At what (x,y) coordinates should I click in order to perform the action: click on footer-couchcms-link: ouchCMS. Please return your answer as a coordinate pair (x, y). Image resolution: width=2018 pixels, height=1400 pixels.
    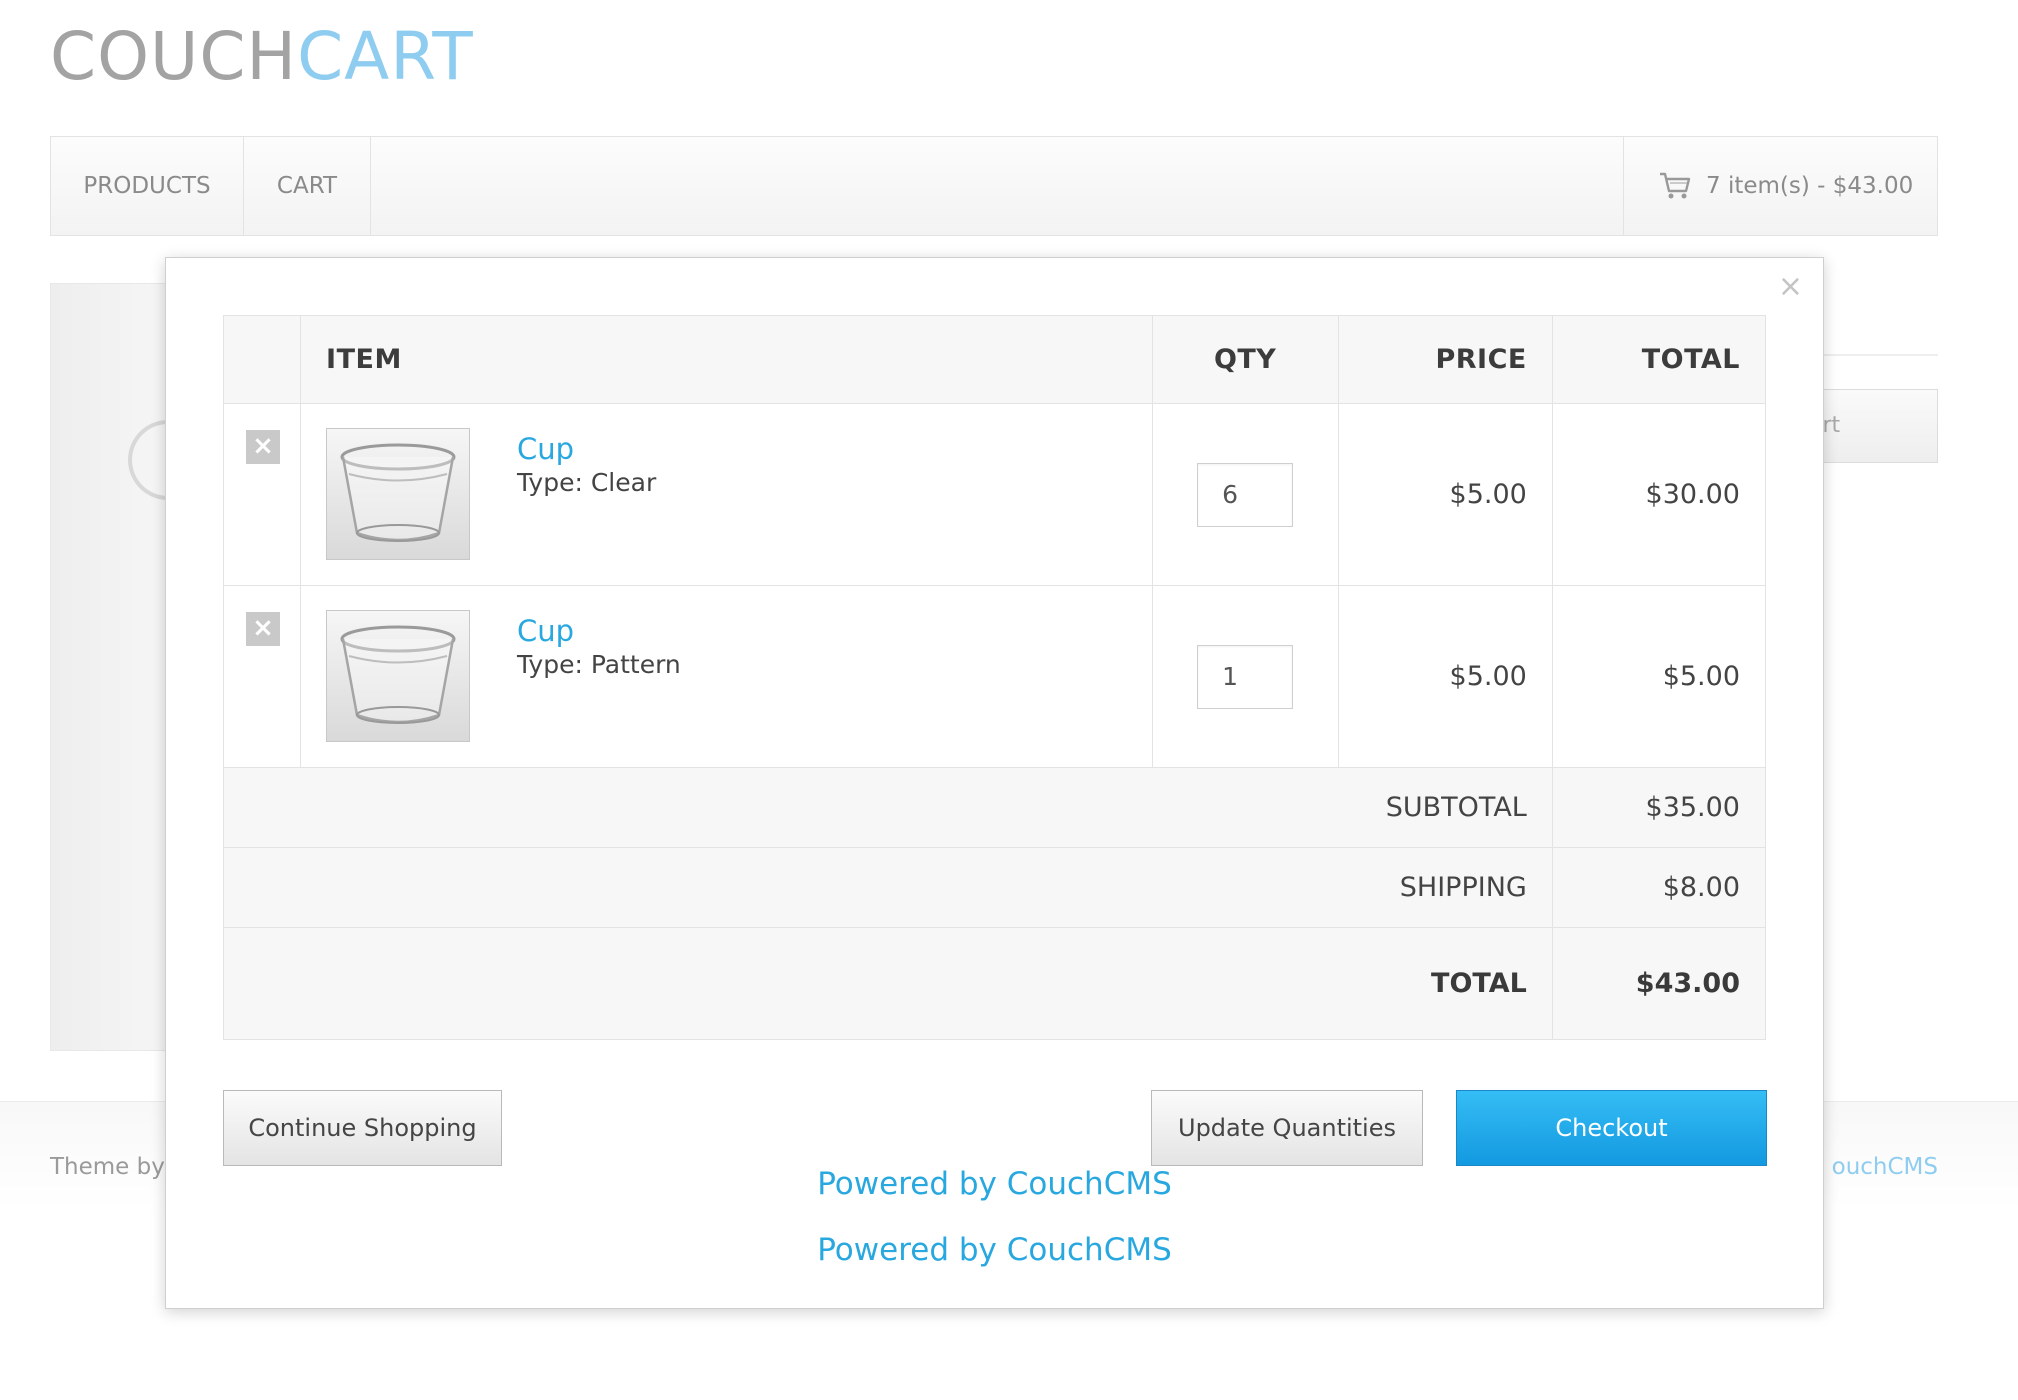
    Looking at the image, I should click on (1885, 1167).